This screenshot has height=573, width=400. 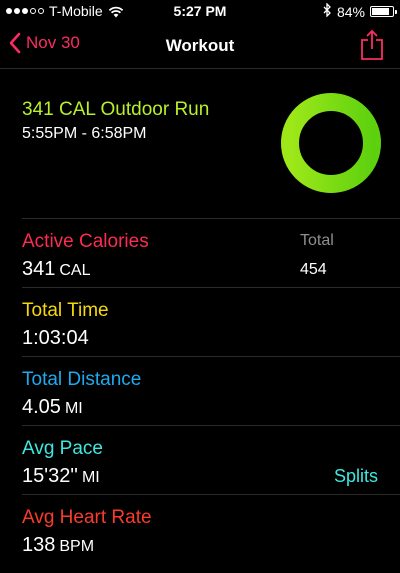 I want to click on total-distance-unit: MI, so click(x=73, y=408).